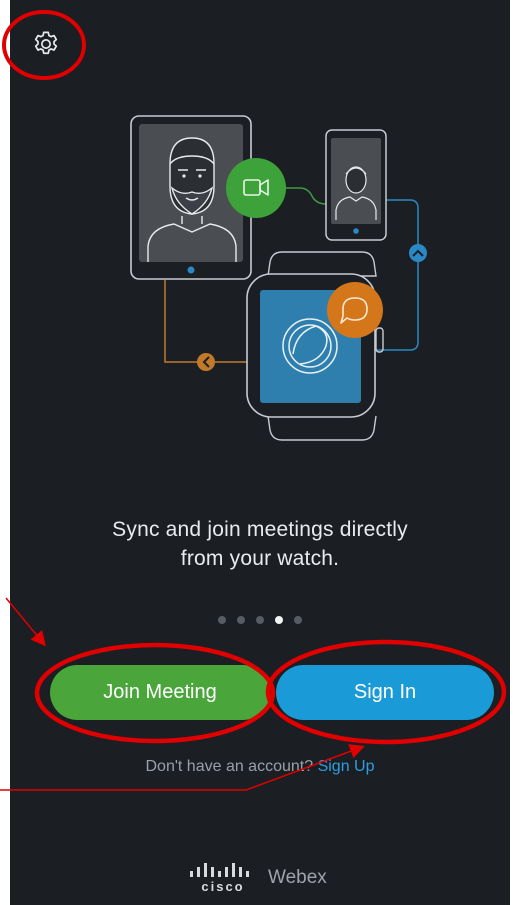 The width and height of the screenshot is (520, 905). I want to click on page-dot-active, so click(279, 620).